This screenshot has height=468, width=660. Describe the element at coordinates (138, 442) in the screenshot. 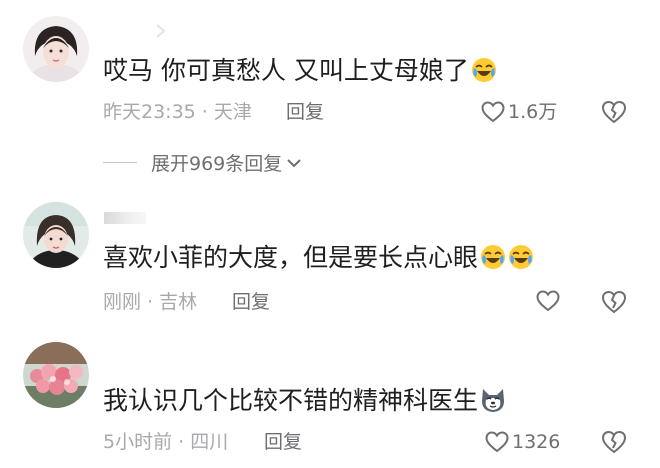

I see `timestamp: 5小时前` at that location.